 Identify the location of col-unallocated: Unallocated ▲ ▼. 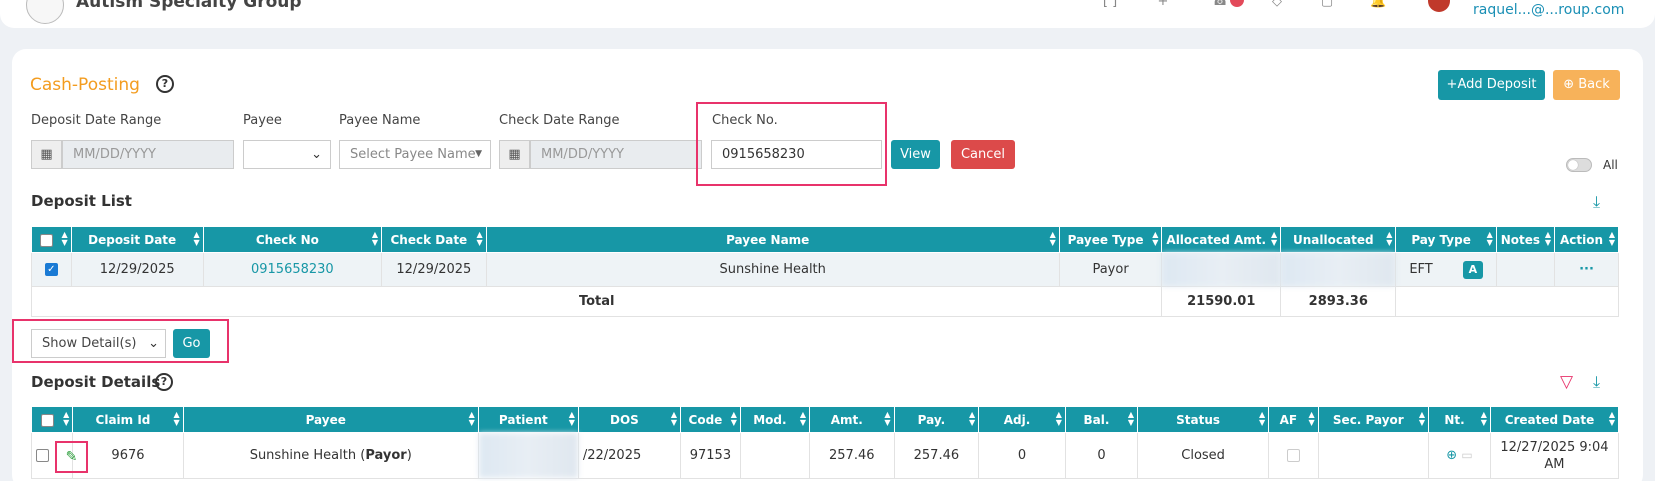
(1338, 239).